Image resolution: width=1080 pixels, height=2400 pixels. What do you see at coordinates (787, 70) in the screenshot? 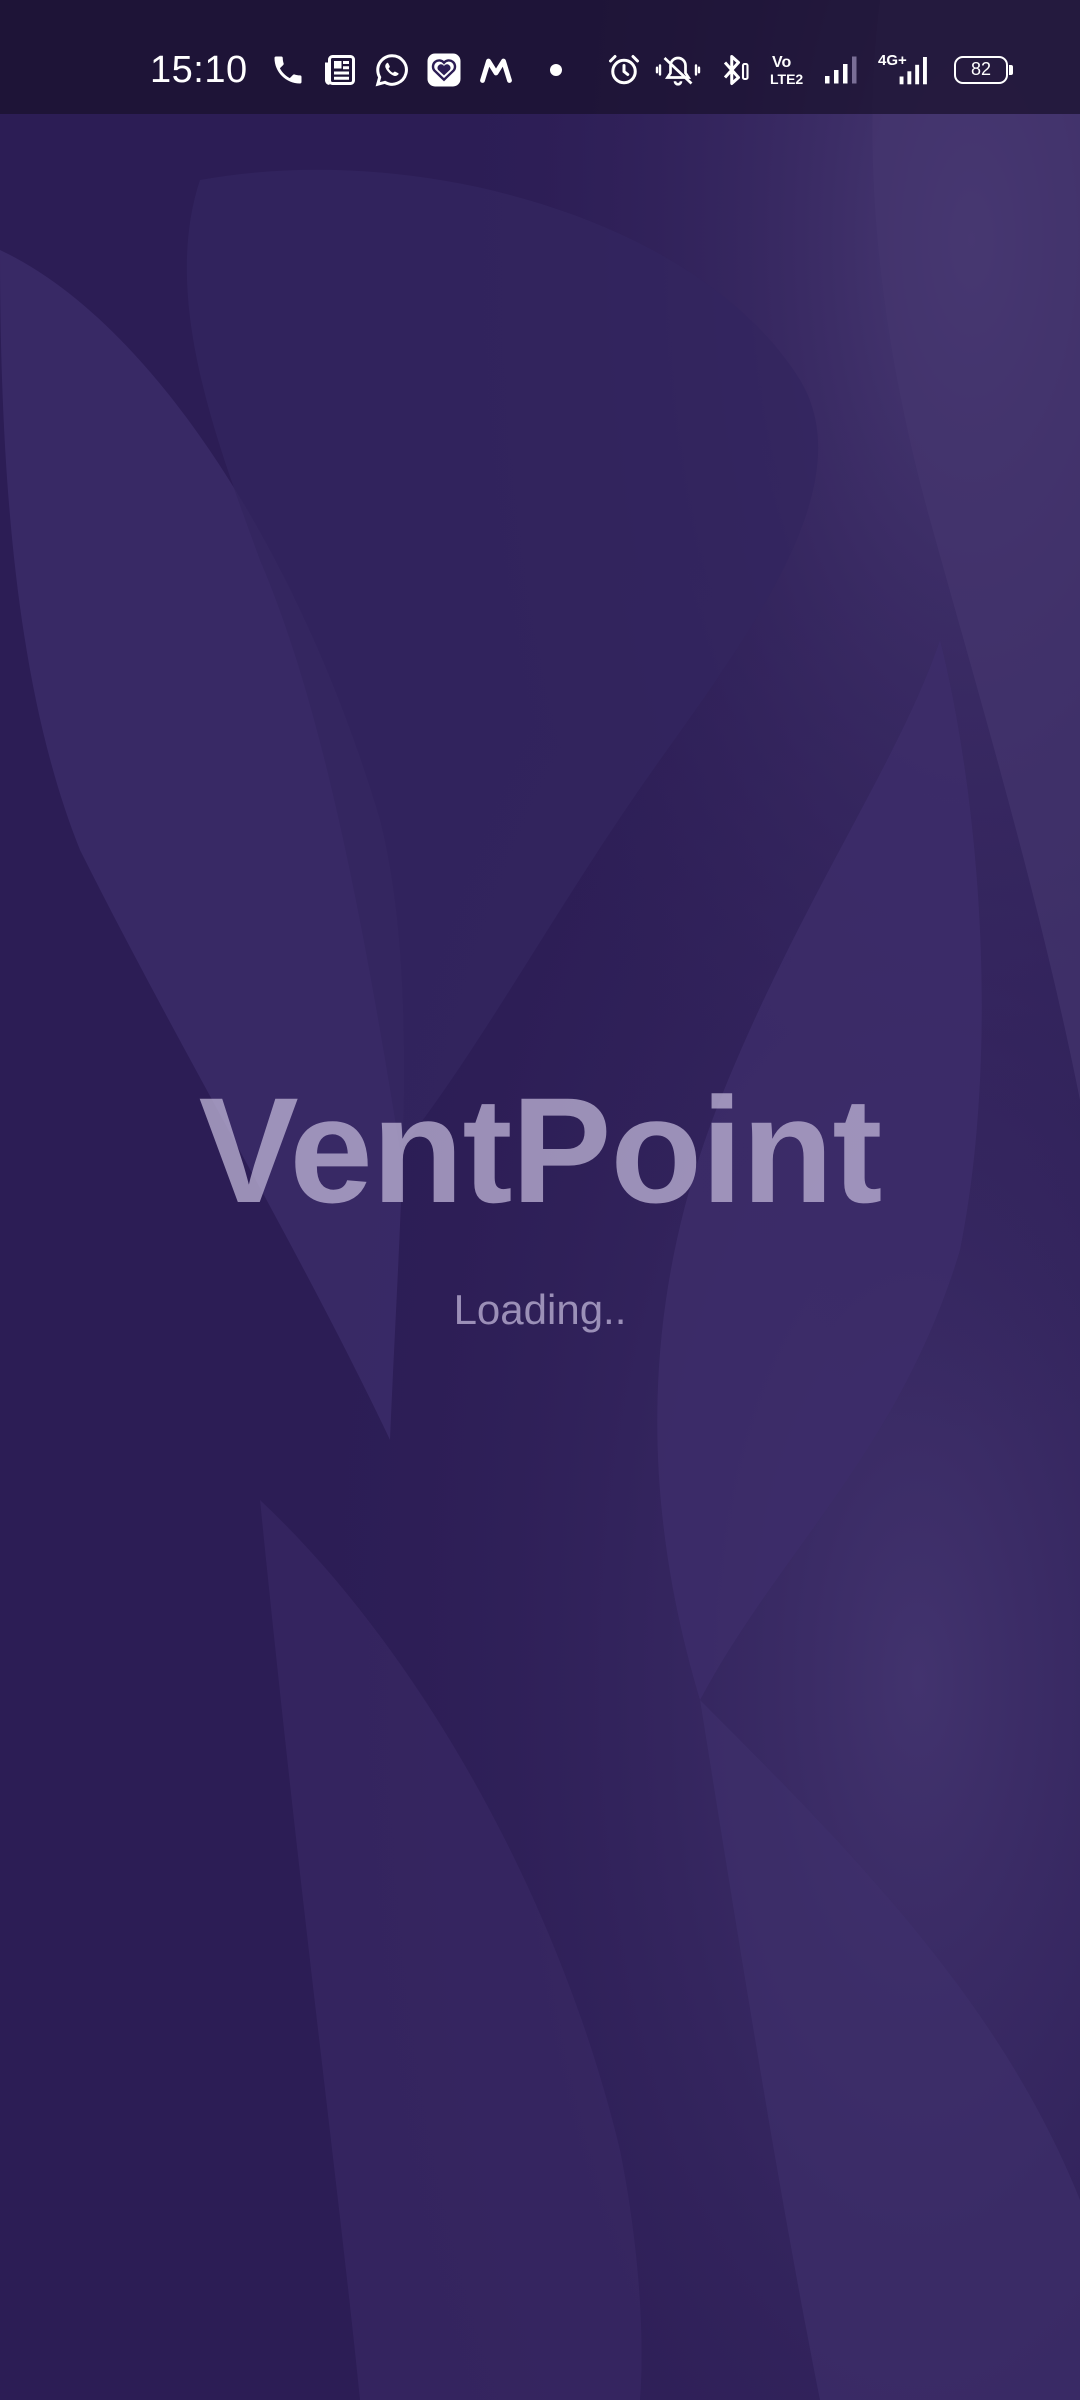
I see `volte-icon: Vo LTE2` at bounding box center [787, 70].